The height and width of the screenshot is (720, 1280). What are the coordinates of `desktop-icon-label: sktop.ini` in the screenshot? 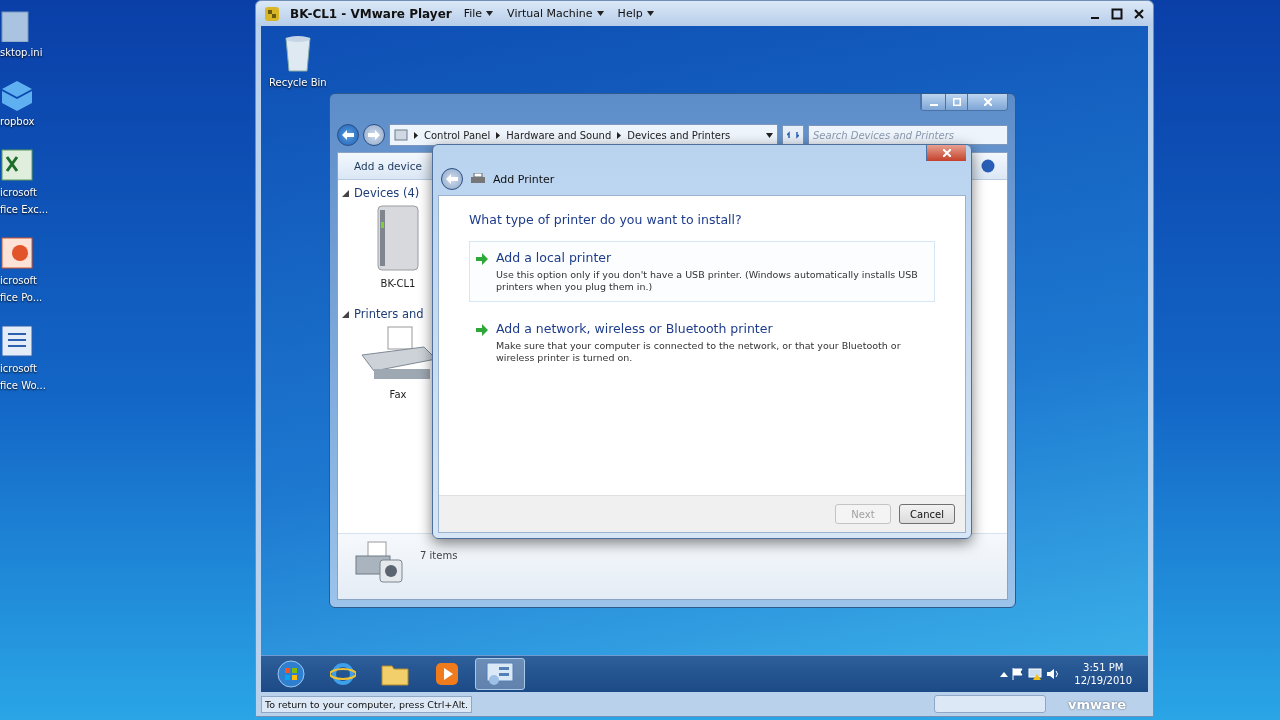 It's located at (21, 52).